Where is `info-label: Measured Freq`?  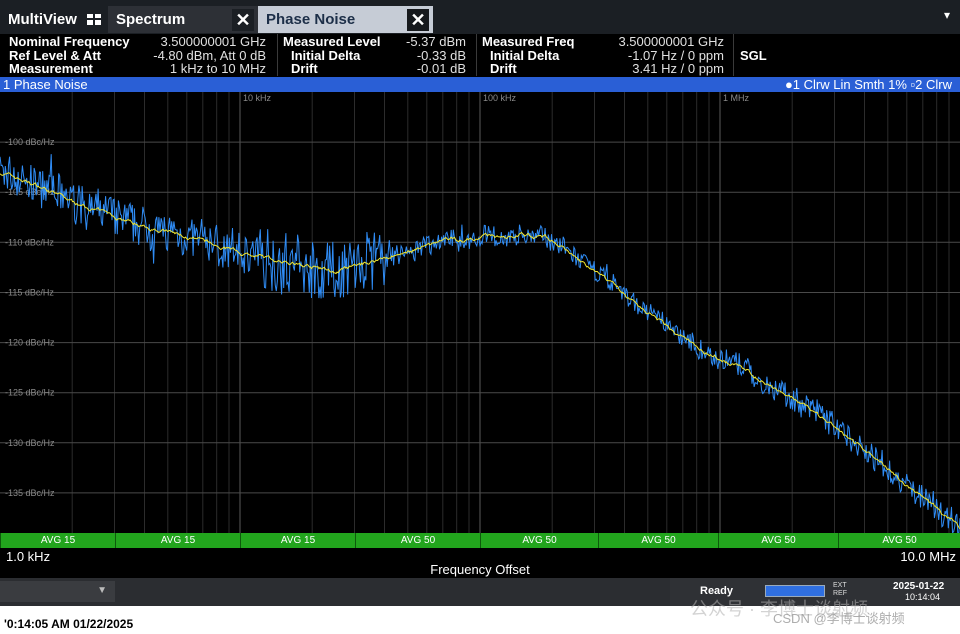
info-label: Measured Freq is located at coordinates (528, 41).